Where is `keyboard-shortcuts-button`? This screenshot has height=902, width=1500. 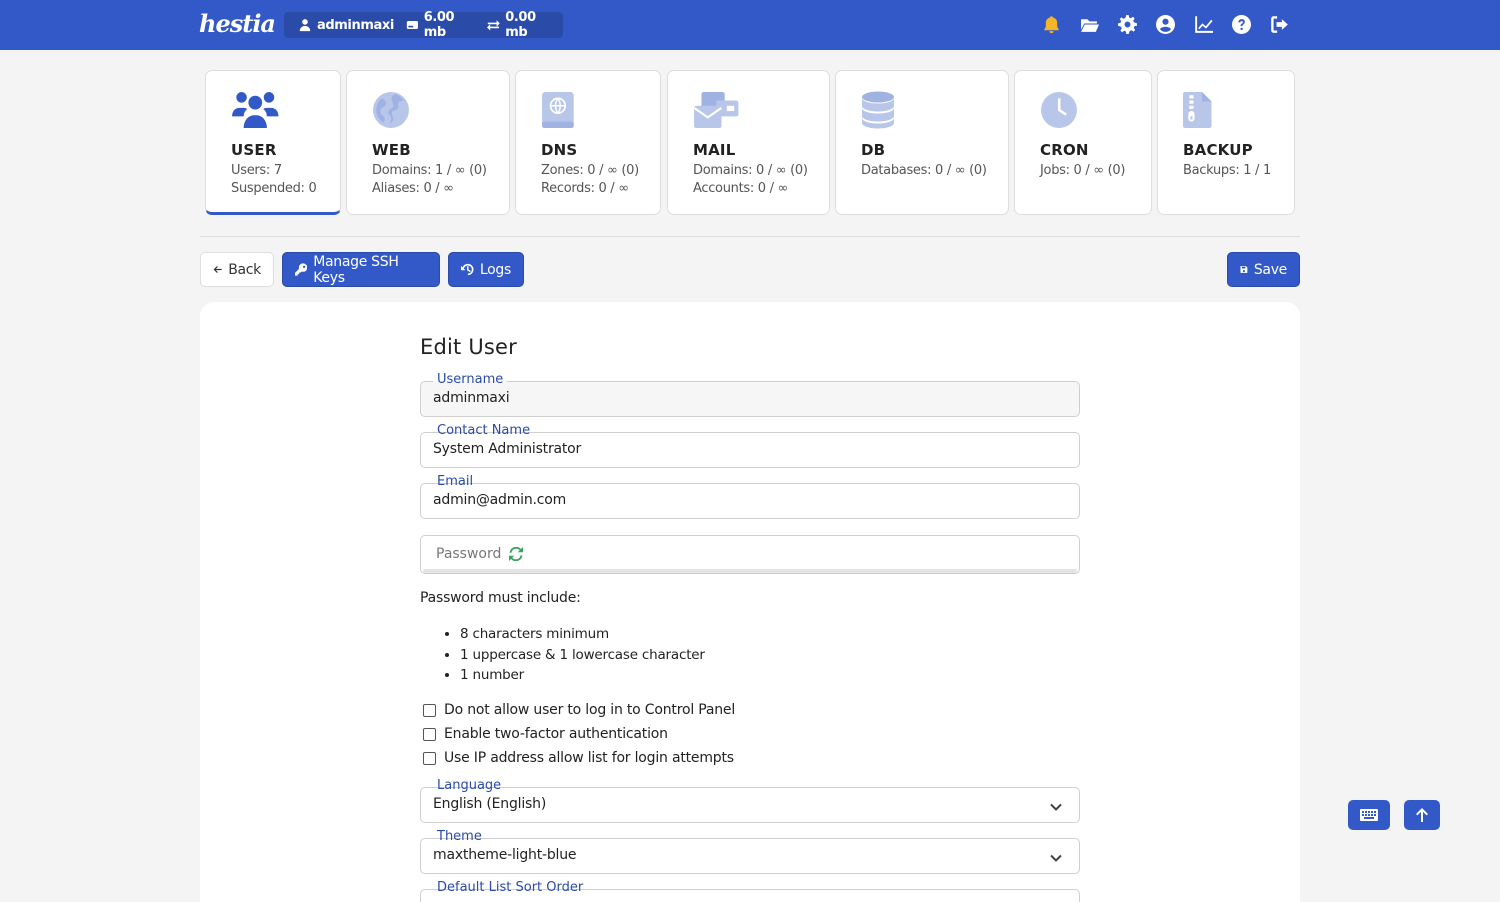 keyboard-shortcuts-button is located at coordinates (1369, 815).